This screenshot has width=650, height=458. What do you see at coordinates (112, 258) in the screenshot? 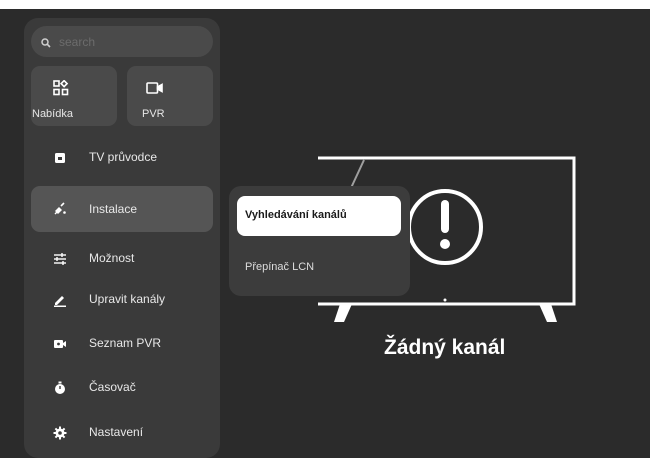
I see `sidebar-item-label: Možnost` at bounding box center [112, 258].